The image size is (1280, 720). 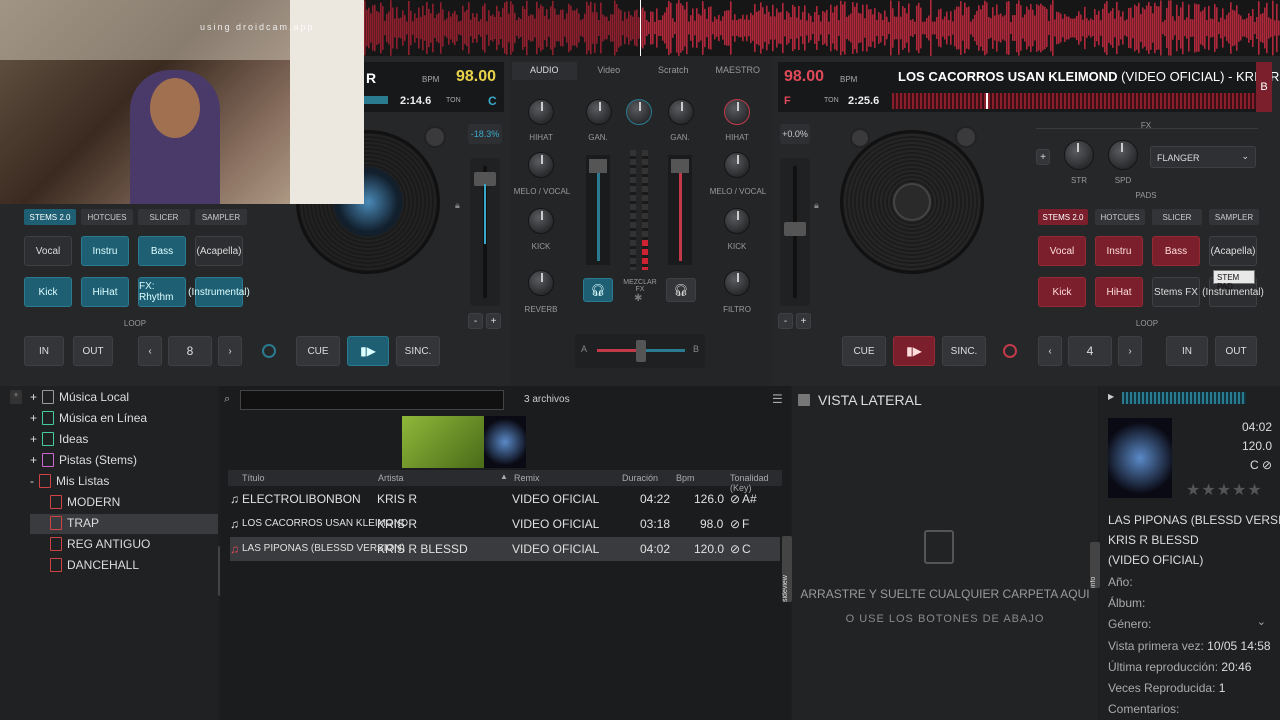 What do you see at coordinates (1264, 87) in the screenshot?
I see `right-deck-side: B` at bounding box center [1264, 87].